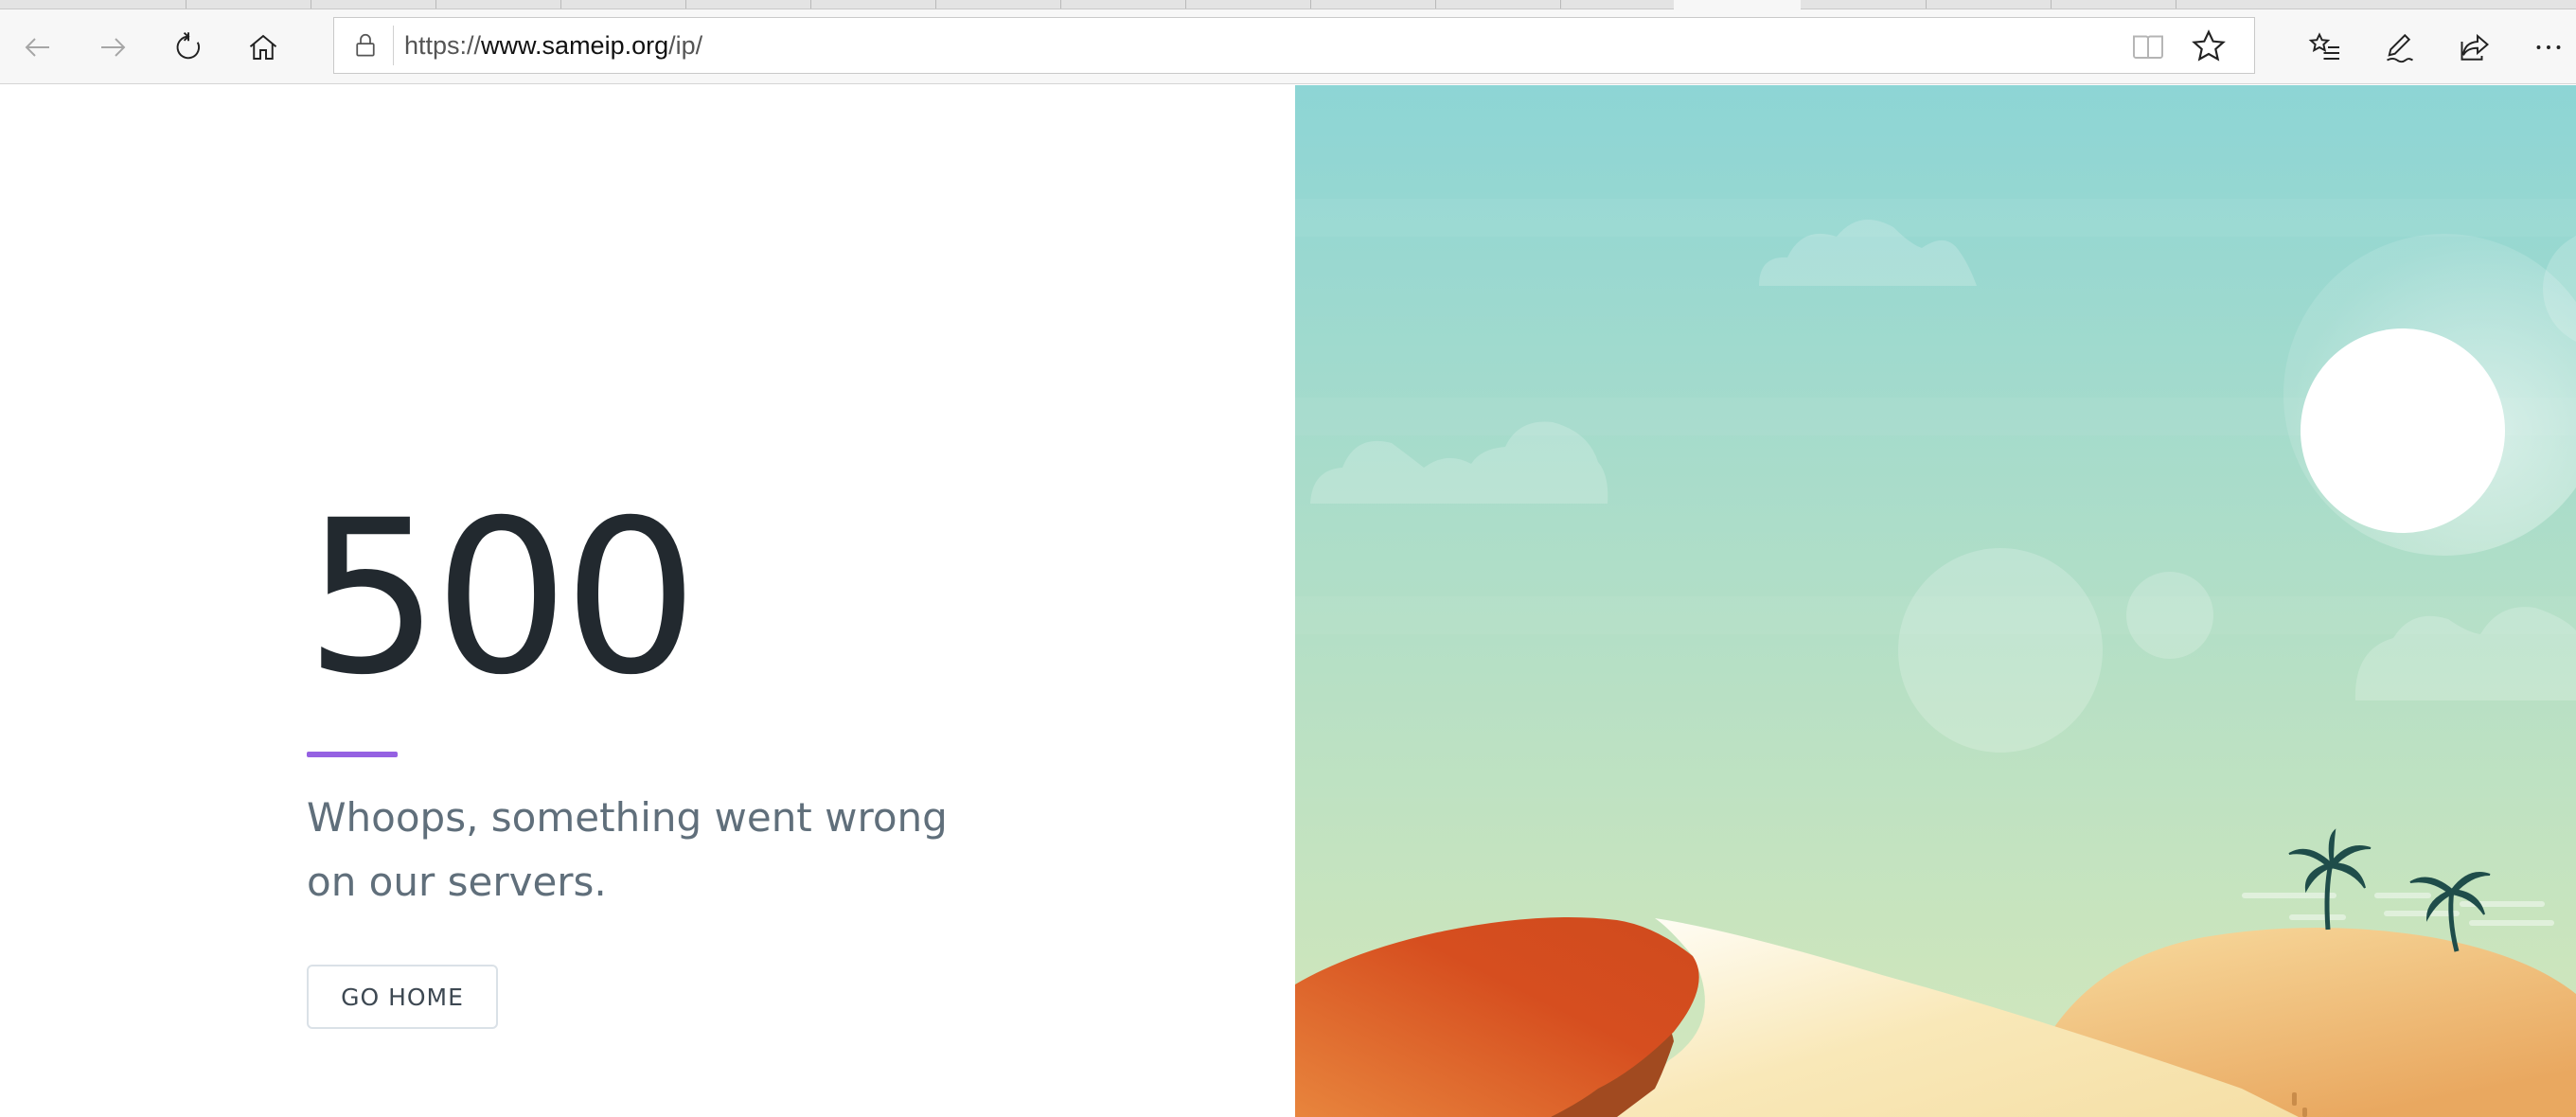  What do you see at coordinates (37, 47) in the screenshot?
I see `back-arrow-icon` at bounding box center [37, 47].